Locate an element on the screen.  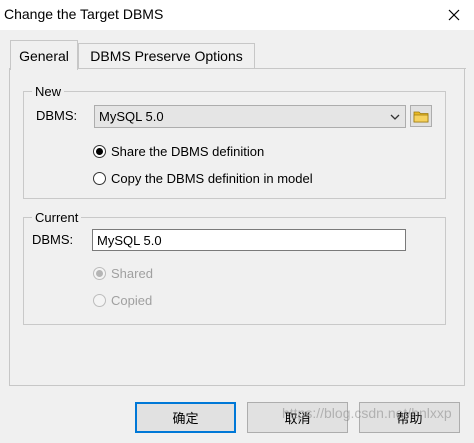
folder-icon is located at coordinates (421, 116).